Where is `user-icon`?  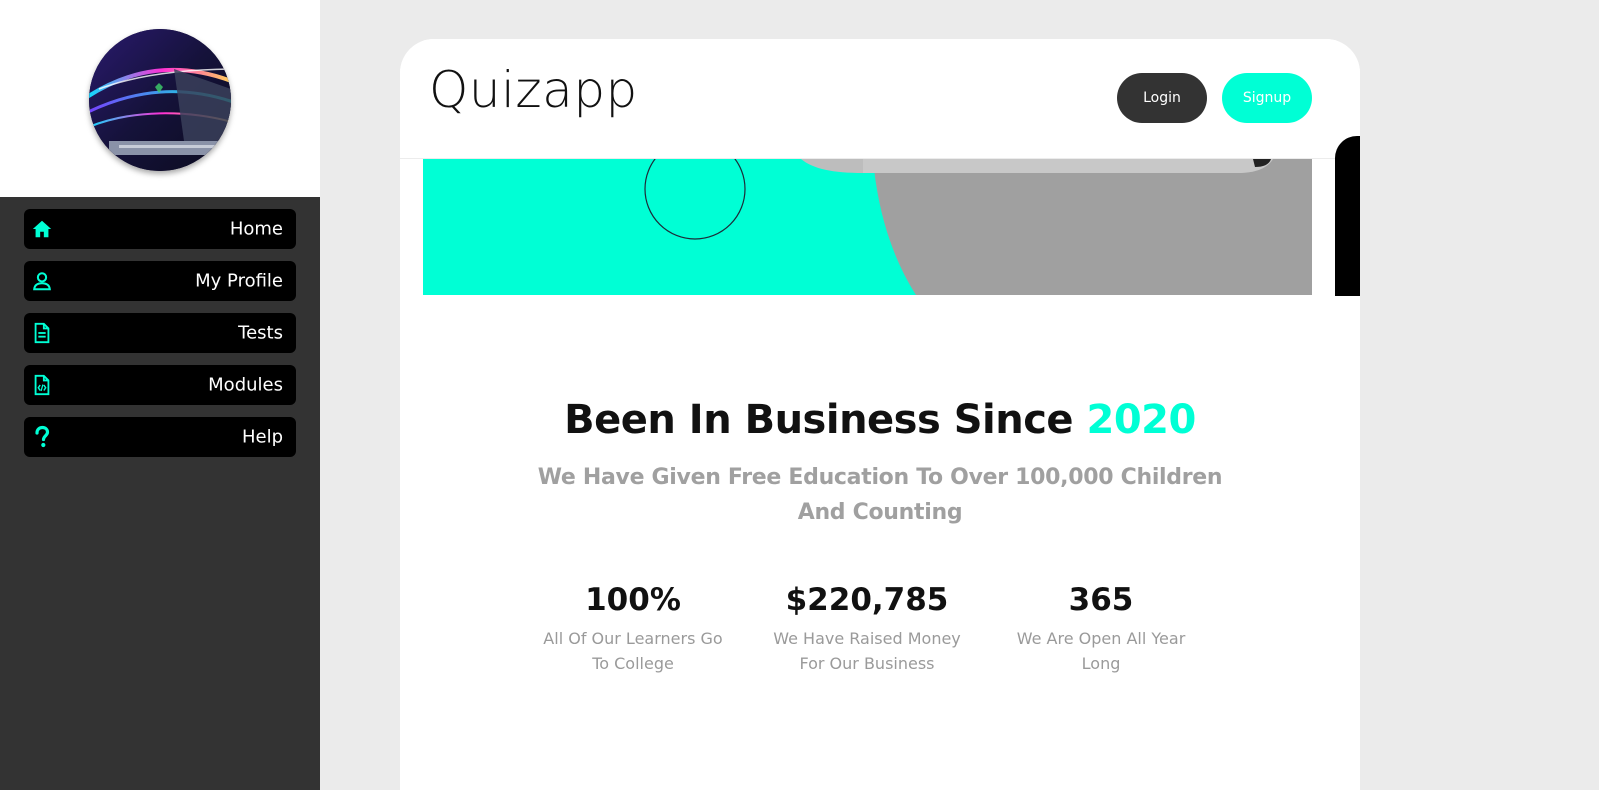 user-icon is located at coordinates (42, 281).